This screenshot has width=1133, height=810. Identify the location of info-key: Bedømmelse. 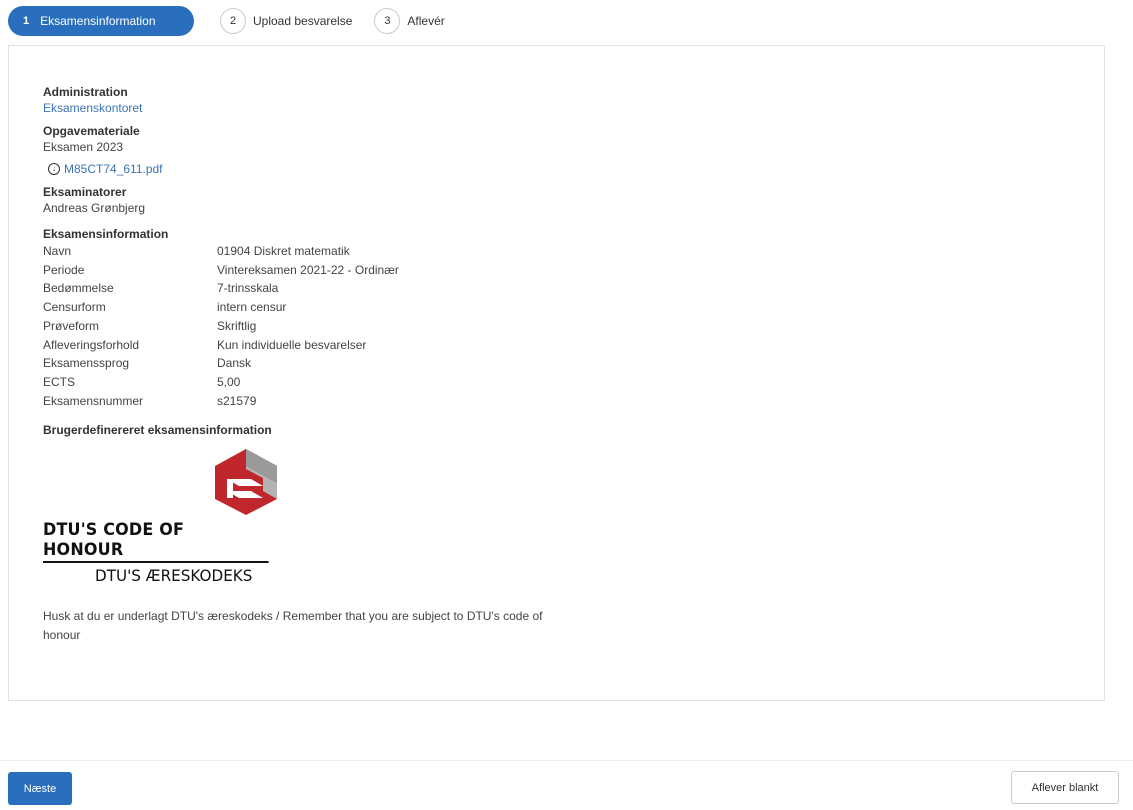
(78, 288).